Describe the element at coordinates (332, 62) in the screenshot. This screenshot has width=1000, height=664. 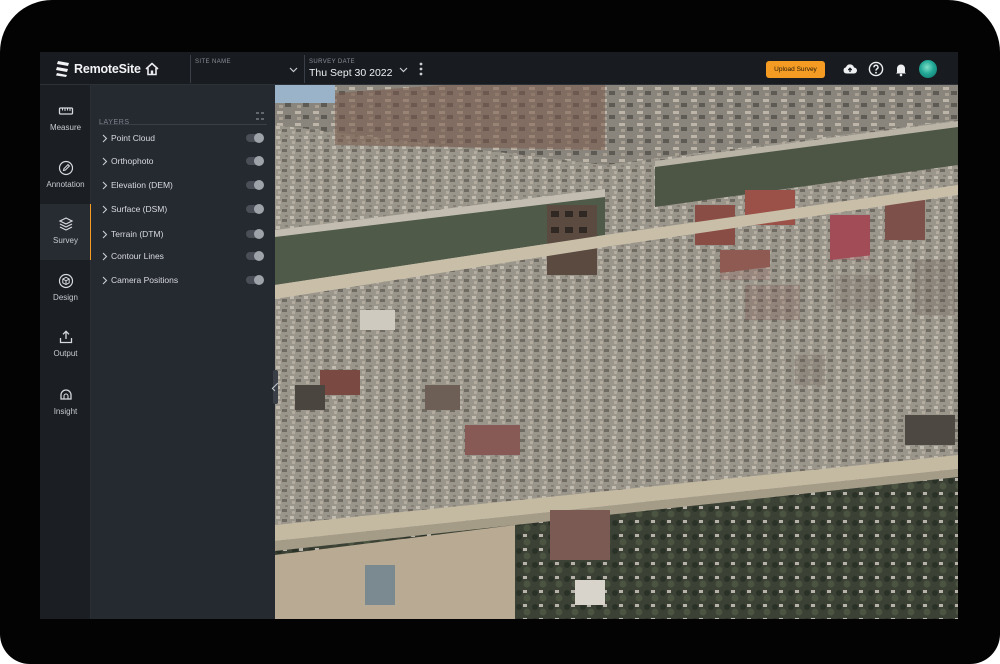
I see `survey-date-label: SURVEY DATE` at that location.